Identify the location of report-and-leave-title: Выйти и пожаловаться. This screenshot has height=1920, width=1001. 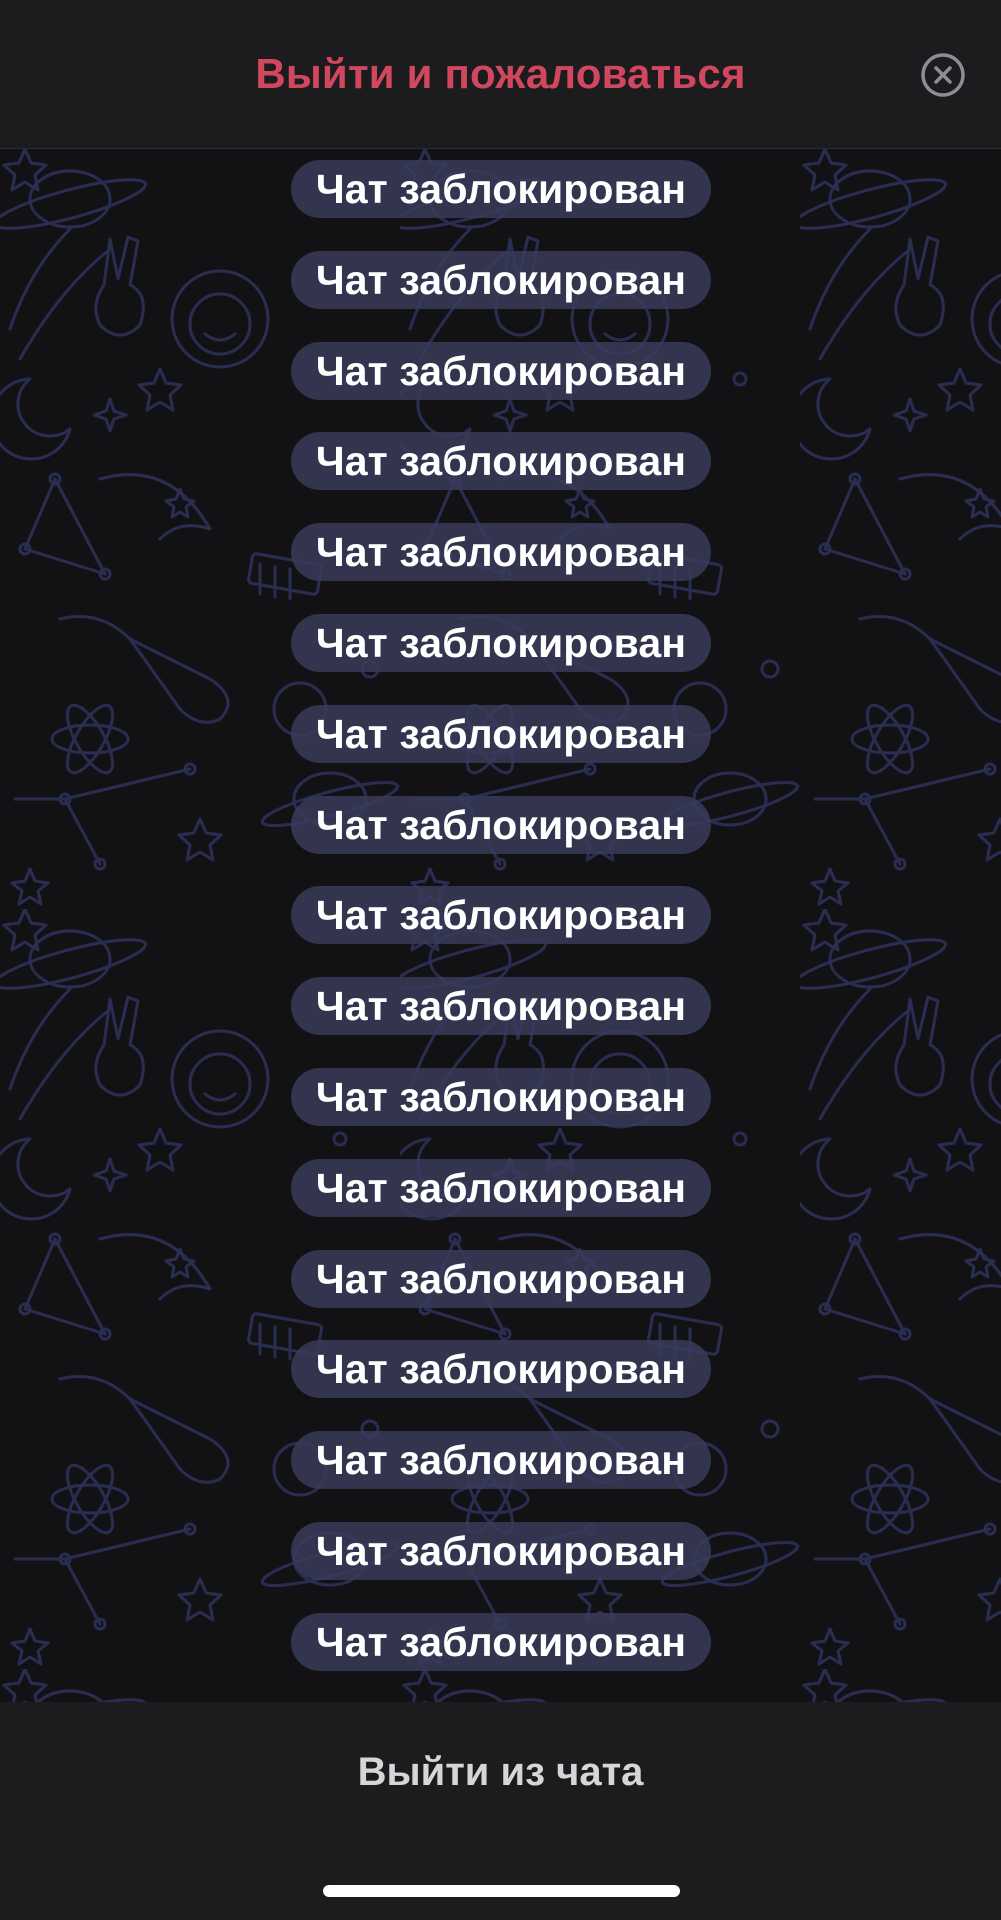
(500, 74).